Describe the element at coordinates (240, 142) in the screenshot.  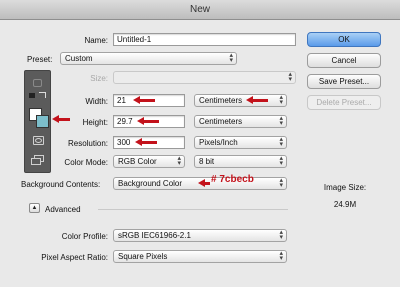
I see `resolution-unit-select: Pixels/Inch ▴ ▾` at that location.